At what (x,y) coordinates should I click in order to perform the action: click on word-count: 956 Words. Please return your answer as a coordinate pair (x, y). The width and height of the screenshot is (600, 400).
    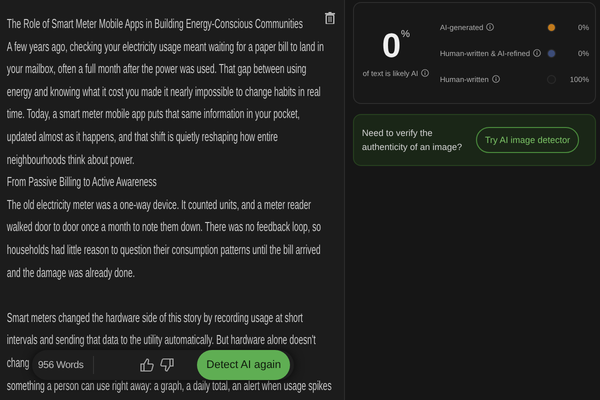
    Looking at the image, I should click on (61, 365).